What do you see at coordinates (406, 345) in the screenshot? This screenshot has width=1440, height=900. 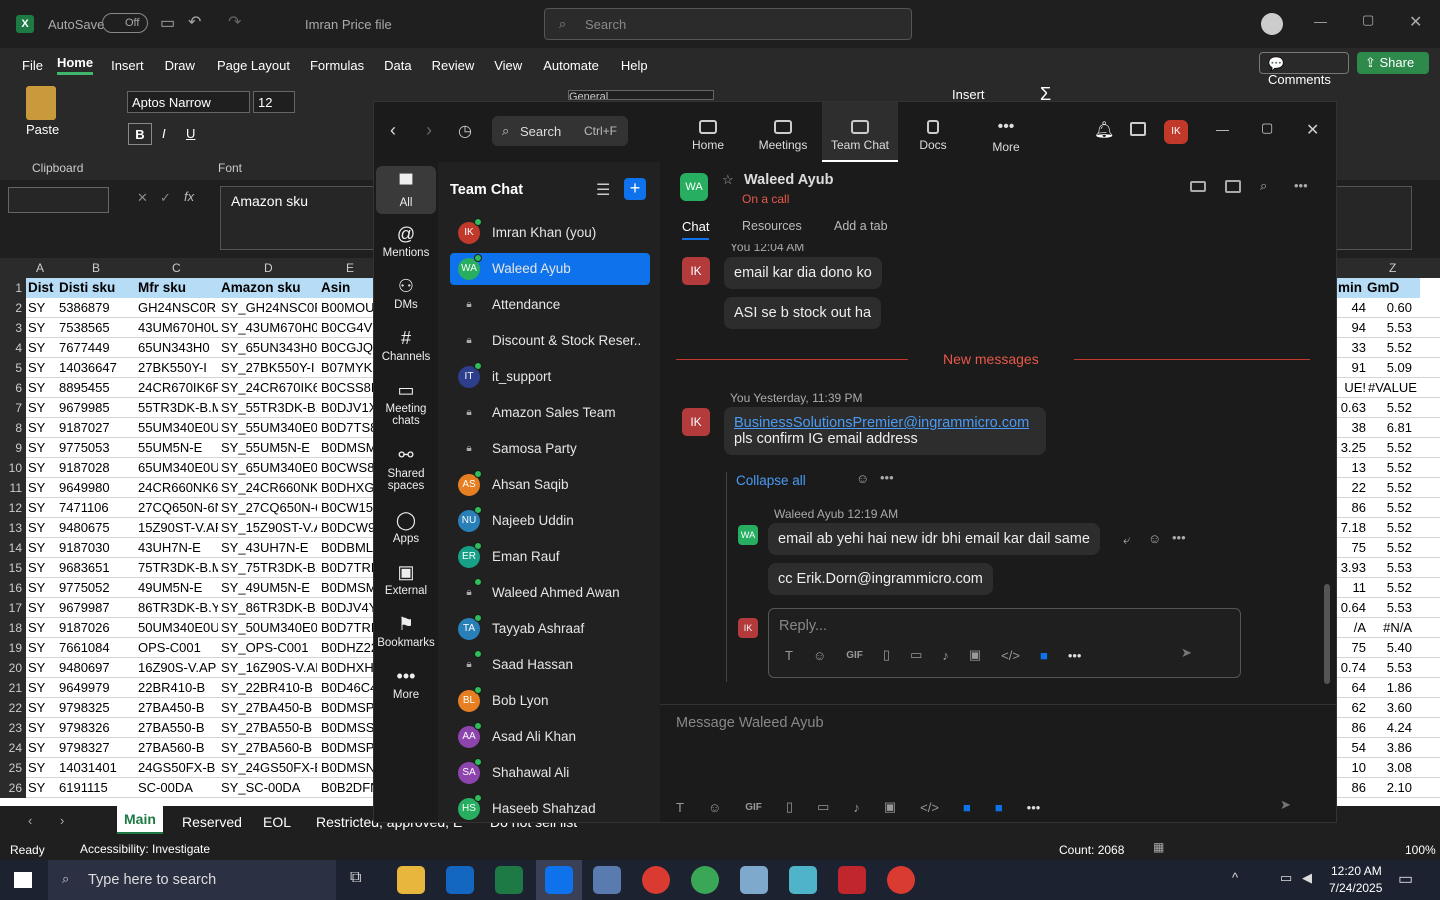 I see `rail-channels: # Channels` at bounding box center [406, 345].